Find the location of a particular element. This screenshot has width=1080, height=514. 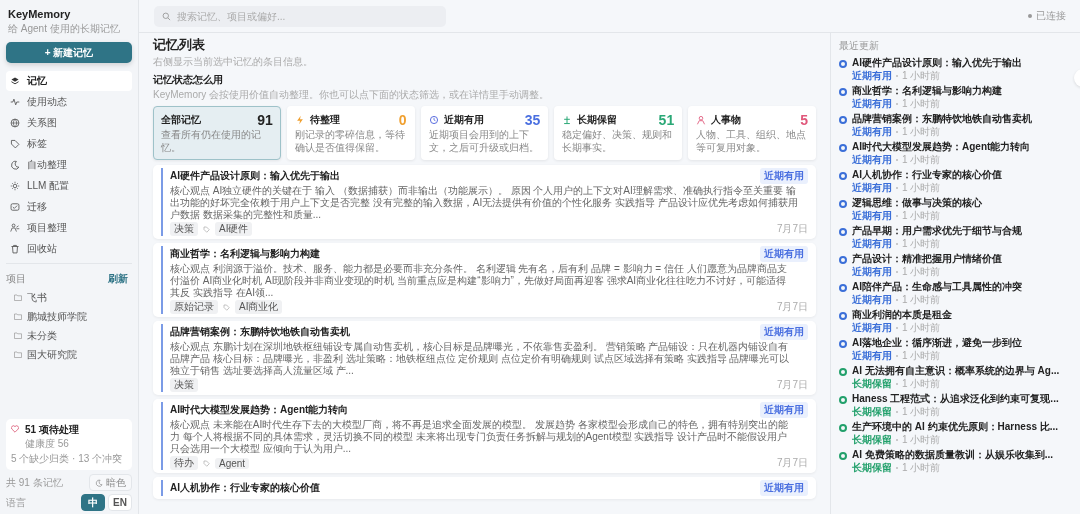

project-item: 国大研究院 is located at coordinates (73, 354).